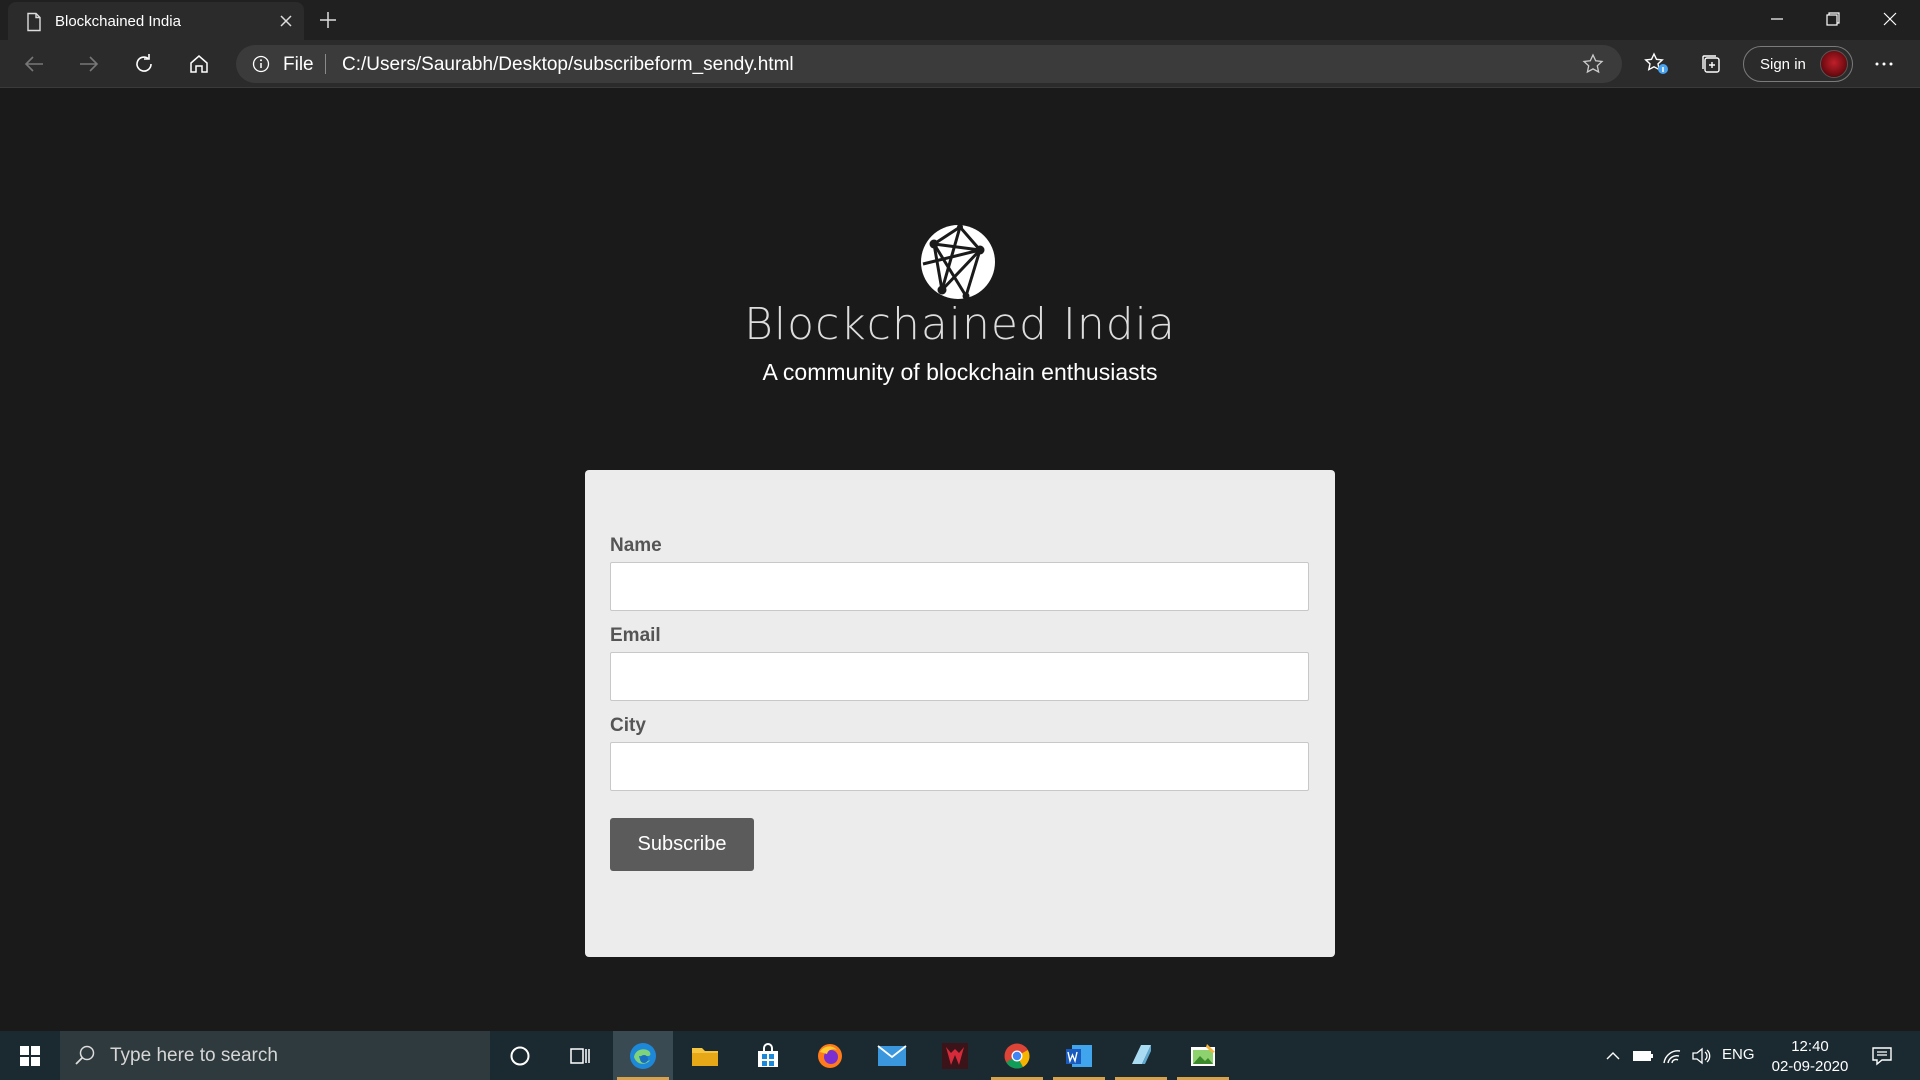 Image resolution: width=1920 pixels, height=1080 pixels. Describe the element at coordinates (955, 1055) in the screenshot. I see `predator-icon` at that location.